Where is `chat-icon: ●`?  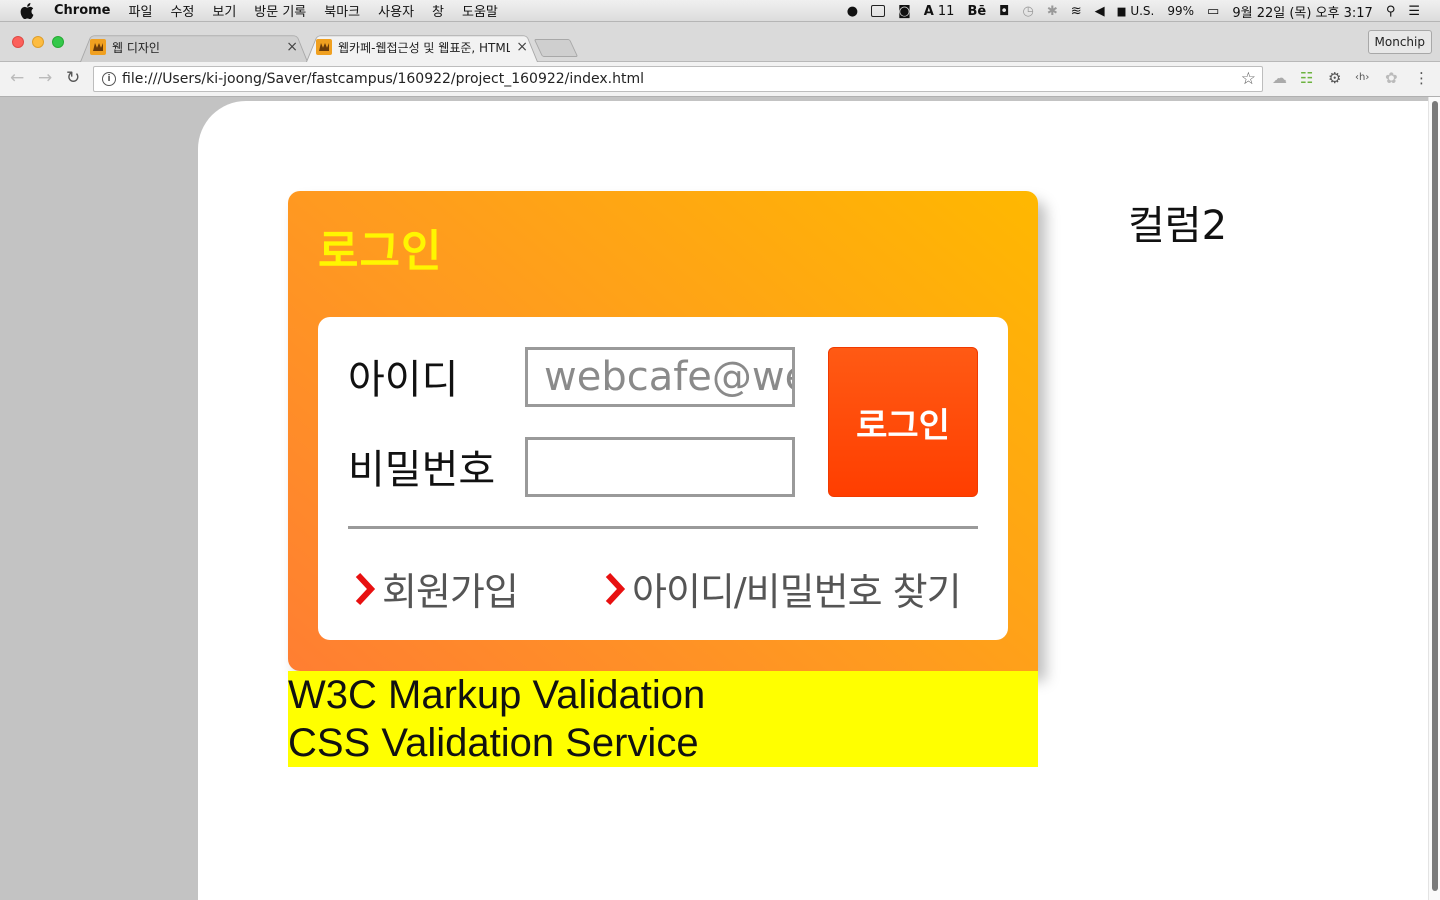 chat-icon: ● is located at coordinates (852, 11).